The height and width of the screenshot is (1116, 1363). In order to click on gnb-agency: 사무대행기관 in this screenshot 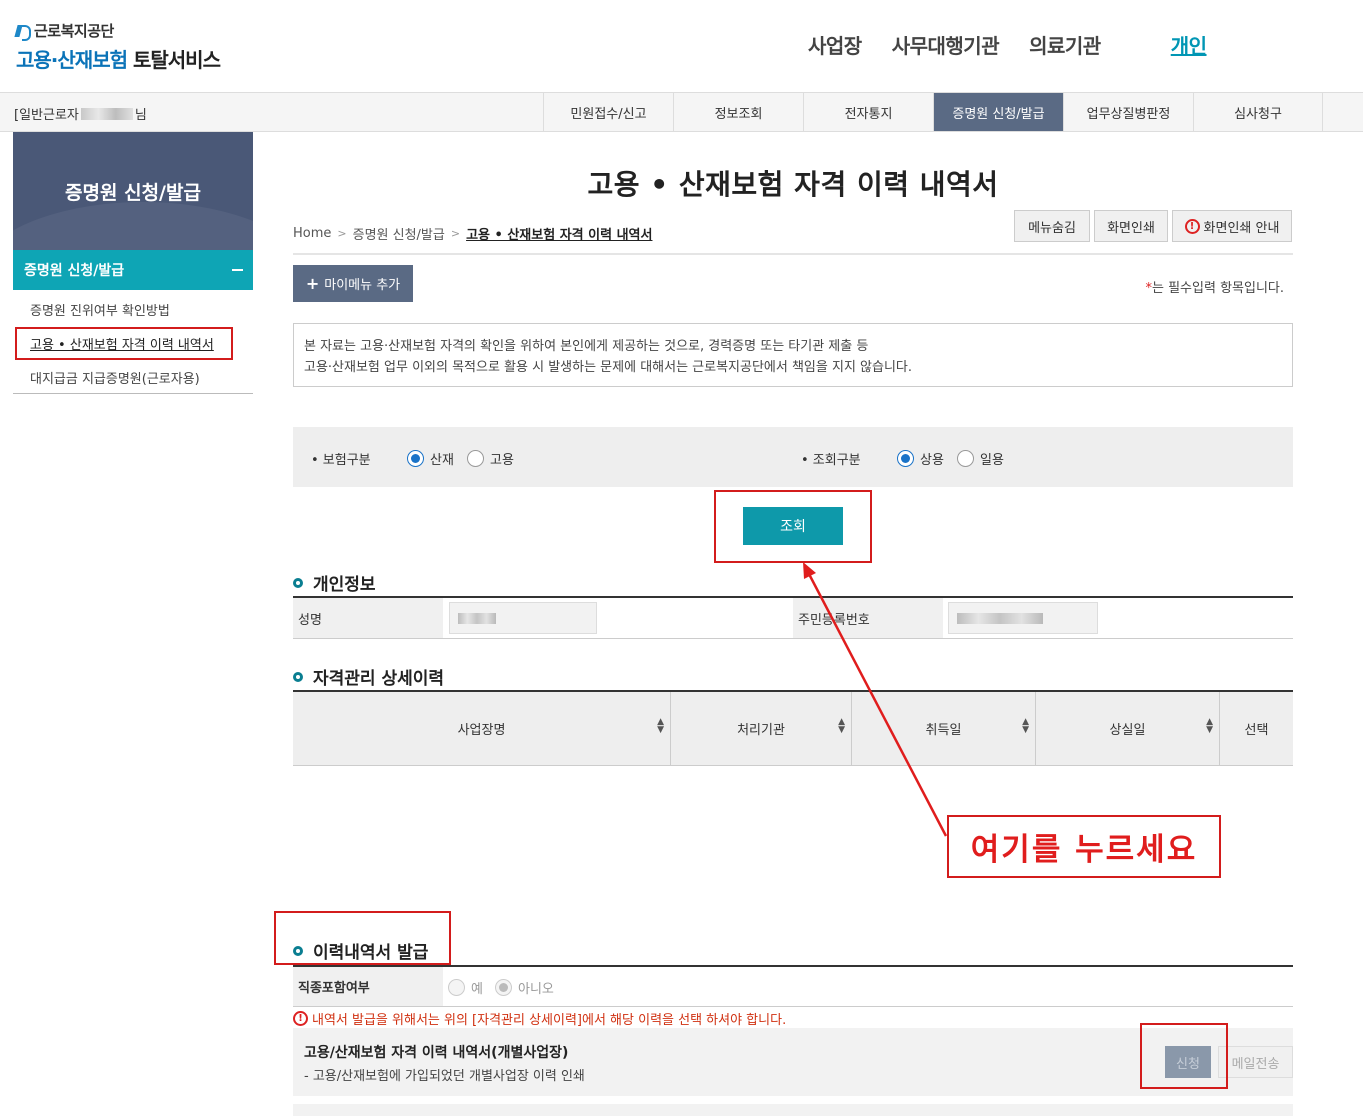, I will do `click(946, 44)`.